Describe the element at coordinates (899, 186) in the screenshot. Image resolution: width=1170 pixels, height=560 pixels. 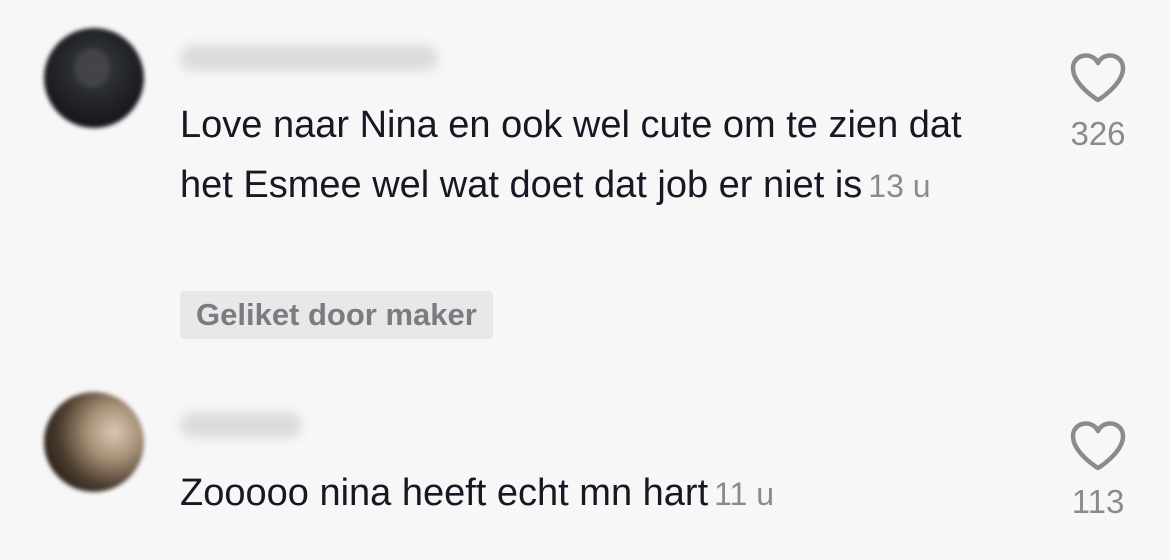
I see `comment-timestamp: 13 u` at that location.